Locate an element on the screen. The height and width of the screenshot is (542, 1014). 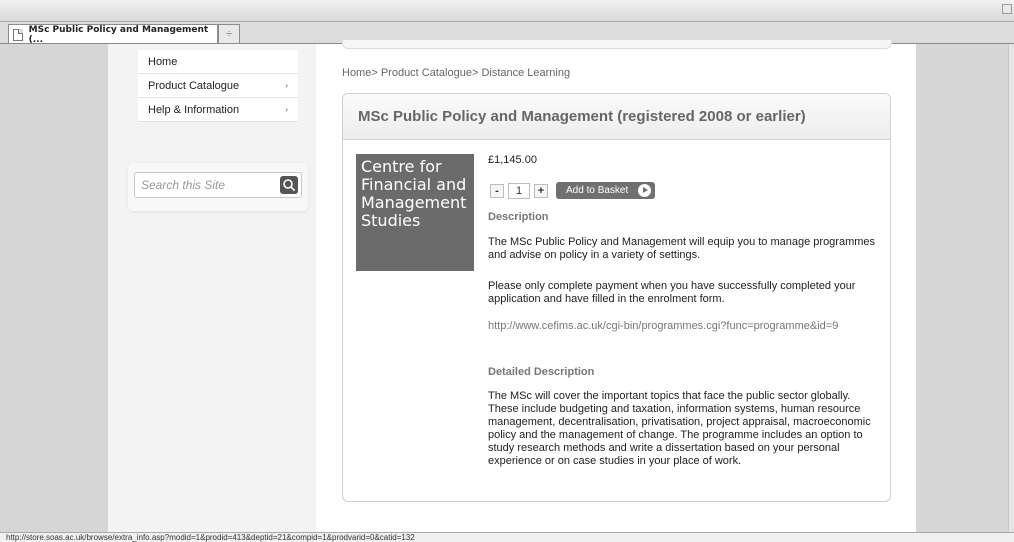
window-restore-icon is located at coordinates (1007, 9).